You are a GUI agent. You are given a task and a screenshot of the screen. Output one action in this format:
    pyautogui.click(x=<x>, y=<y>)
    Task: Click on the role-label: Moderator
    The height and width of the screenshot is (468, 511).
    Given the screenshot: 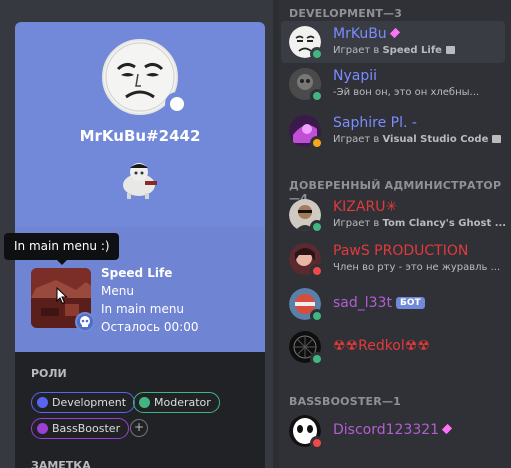 What is the action you would take?
    pyautogui.click(x=182, y=402)
    